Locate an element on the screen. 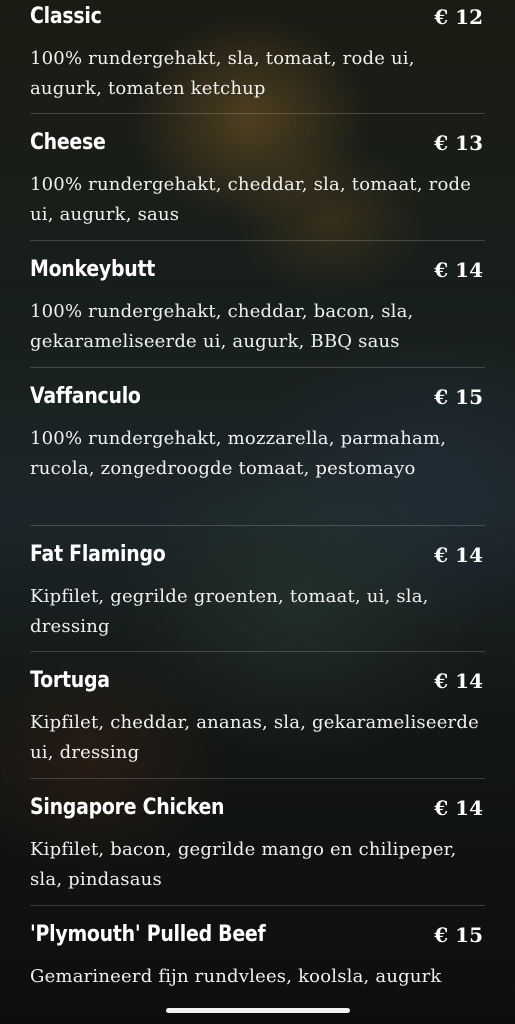 The height and width of the screenshot is (1024, 515). menu-item-name: Tortuga is located at coordinates (70, 680).